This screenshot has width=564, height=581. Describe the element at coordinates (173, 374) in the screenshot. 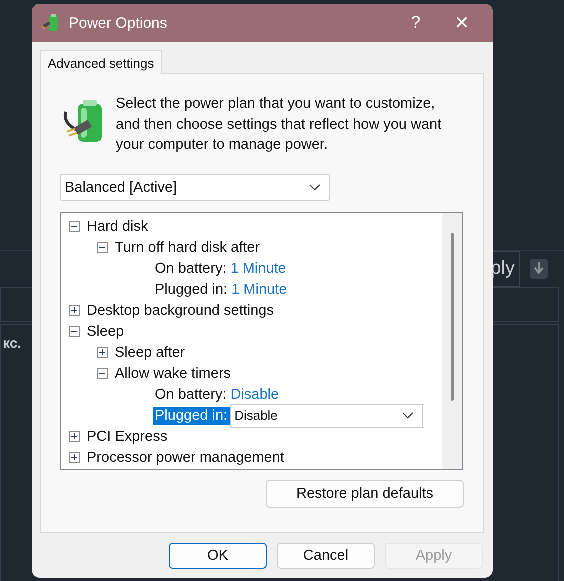

I see `tree-item: Allow wake timers` at that location.